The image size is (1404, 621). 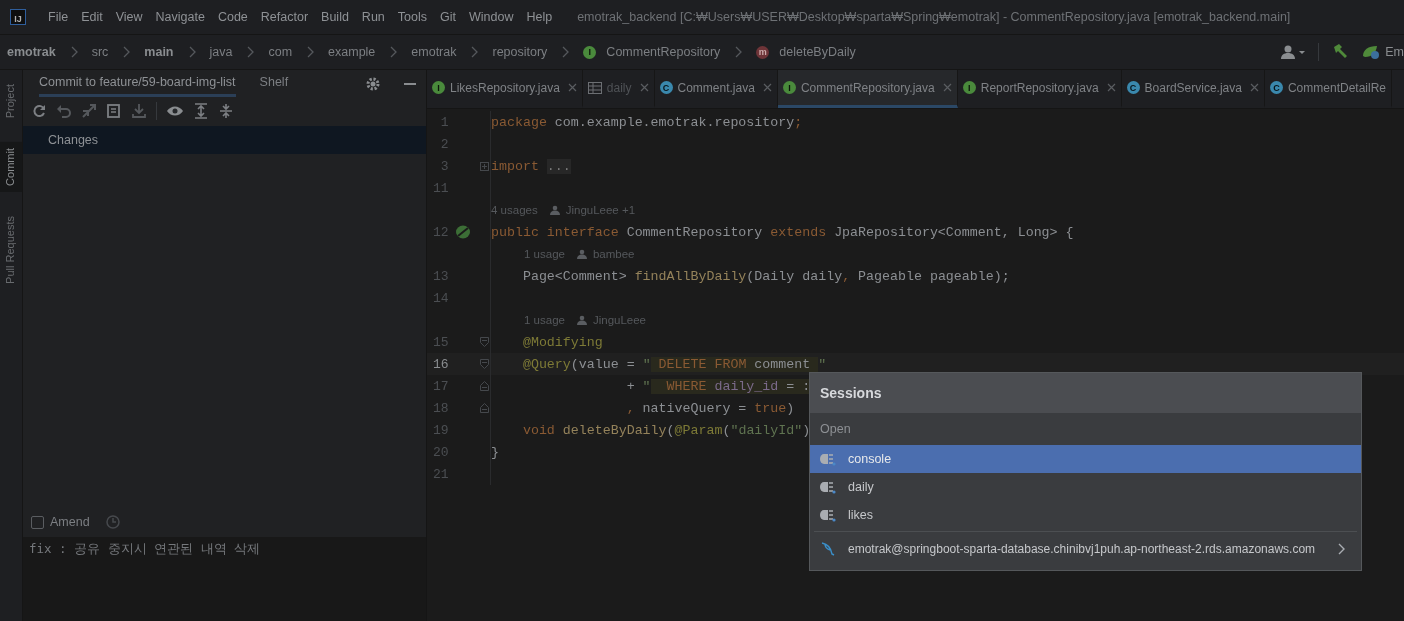 I want to click on side-tab: Commit, so click(x=11, y=167).